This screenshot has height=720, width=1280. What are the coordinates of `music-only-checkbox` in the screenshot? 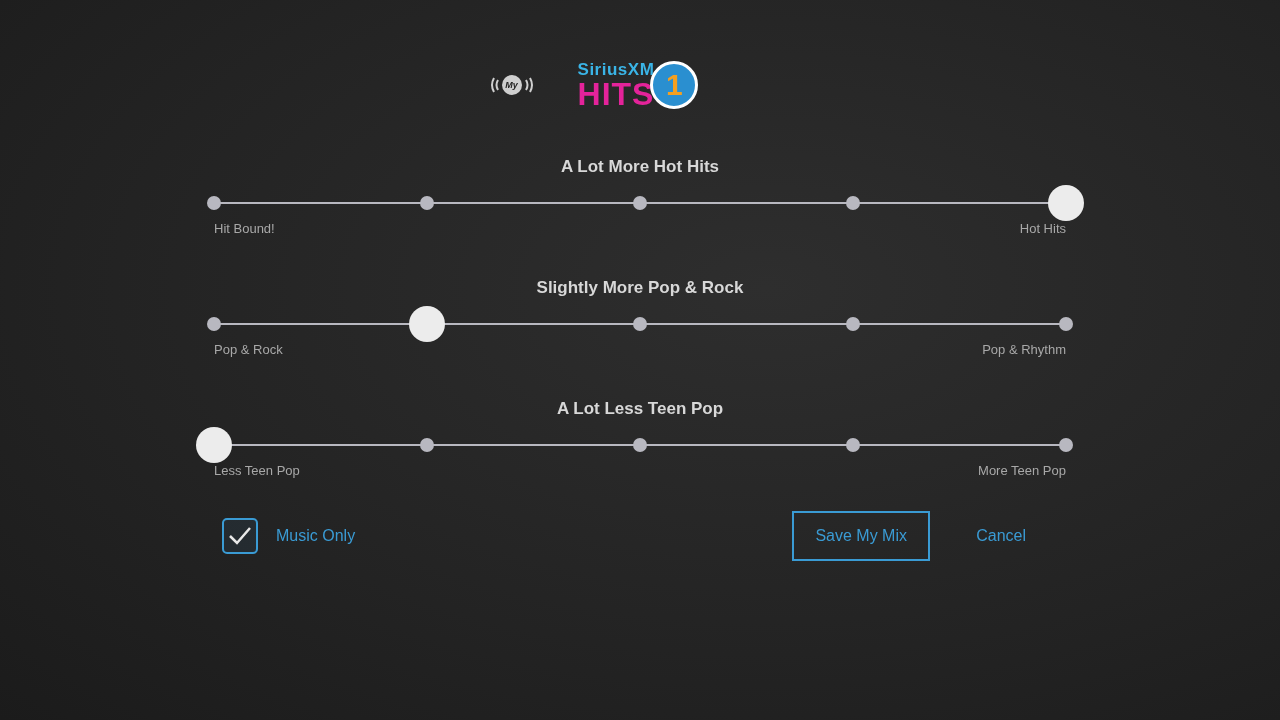 It's located at (240, 536).